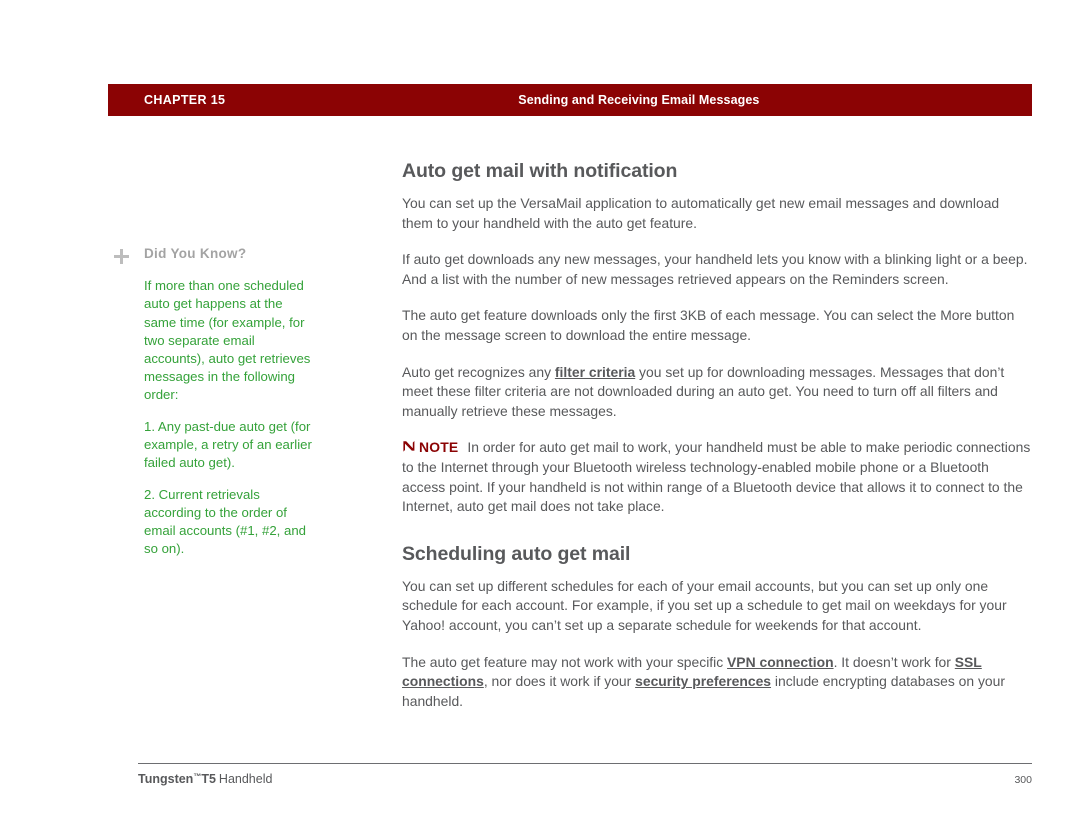 The width and height of the screenshot is (1080, 834). I want to click on footer-product: Tungsten, so click(166, 779).